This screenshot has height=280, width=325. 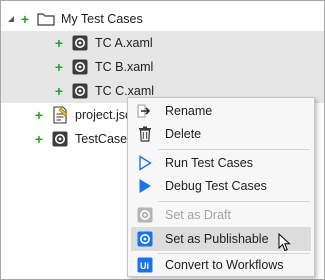 I want to click on menu-item-label: Debug Test Cases, so click(x=216, y=186).